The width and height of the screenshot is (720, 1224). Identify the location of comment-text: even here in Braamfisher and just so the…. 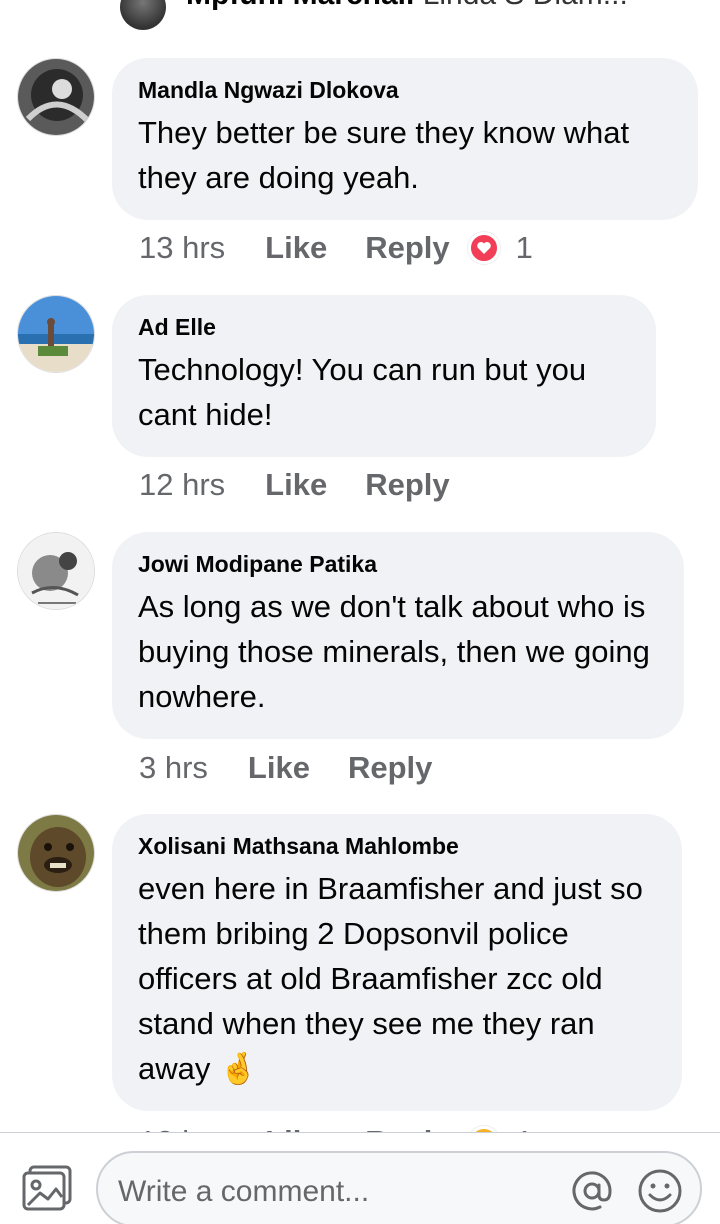
(397, 978).